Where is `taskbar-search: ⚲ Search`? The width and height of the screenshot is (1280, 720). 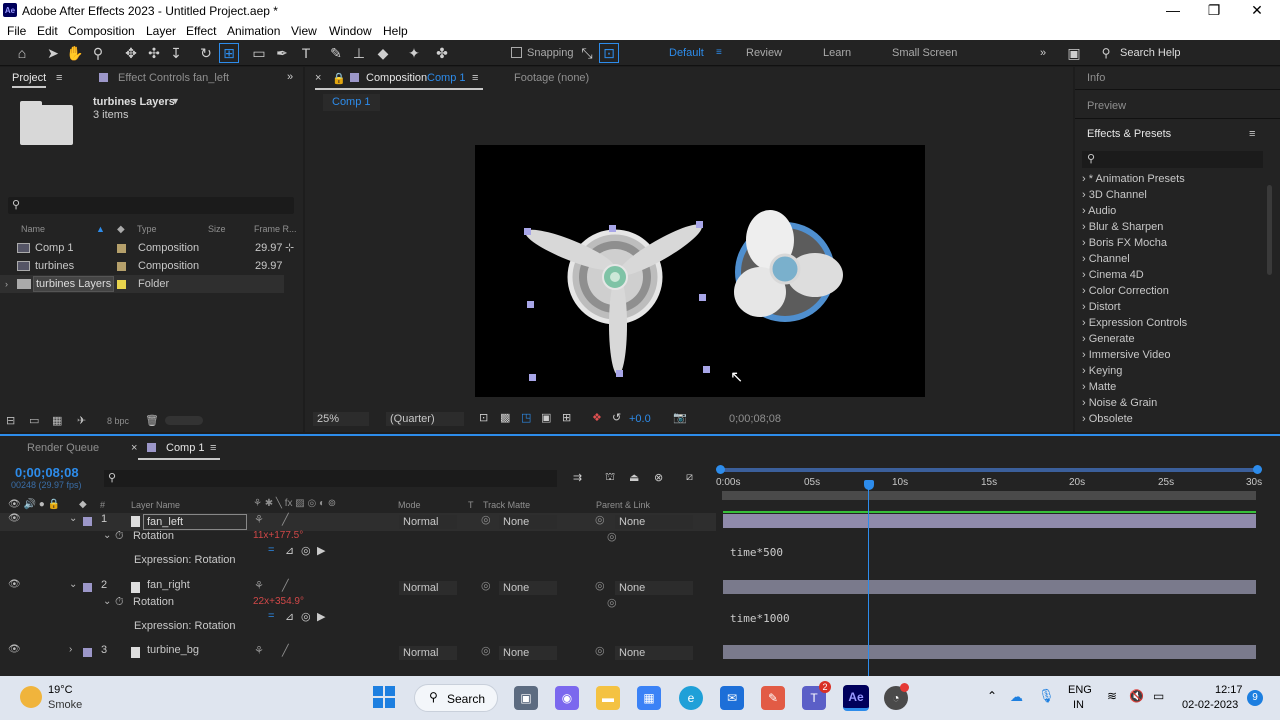 taskbar-search: ⚲ Search is located at coordinates (456, 698).